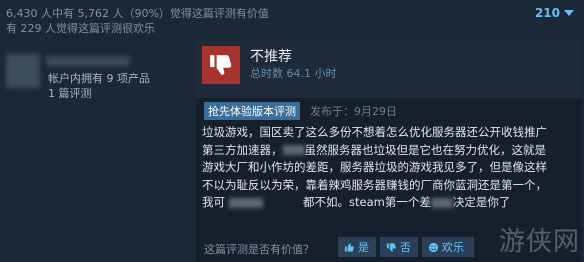 This screenshot has width=584, height=262. Describe the element at coordinates (259, 249) in the screenshot. I see `helpful-question: 这篇评测是否有价值？` at that location.